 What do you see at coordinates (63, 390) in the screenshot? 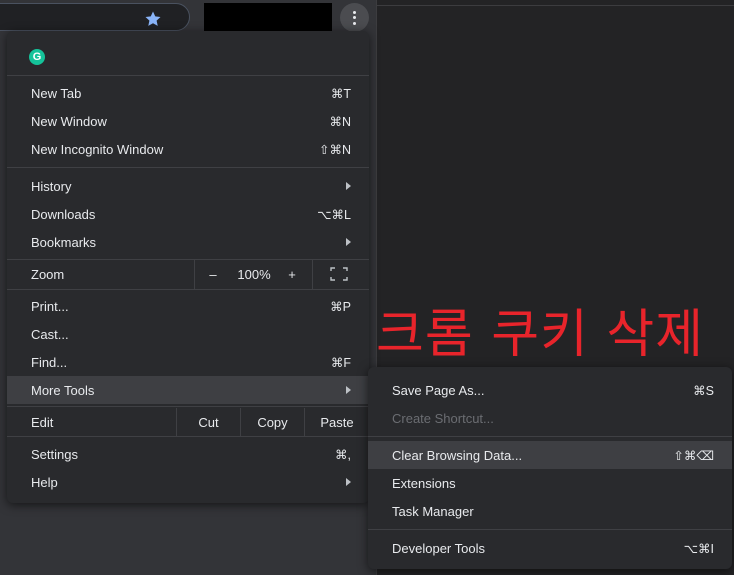
I see `menu-item-label: More Tools` at bounding box center [63, 390].